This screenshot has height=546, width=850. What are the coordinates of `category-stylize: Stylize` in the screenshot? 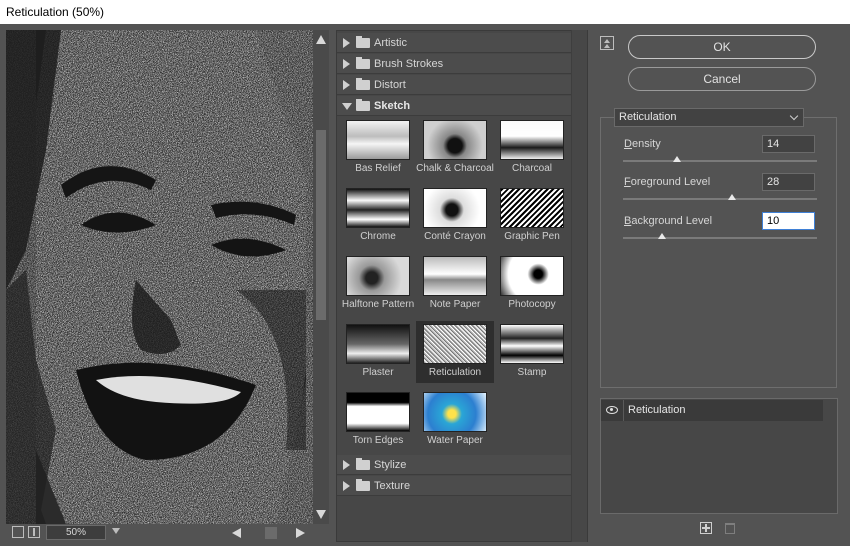 It's located at (454, 465).